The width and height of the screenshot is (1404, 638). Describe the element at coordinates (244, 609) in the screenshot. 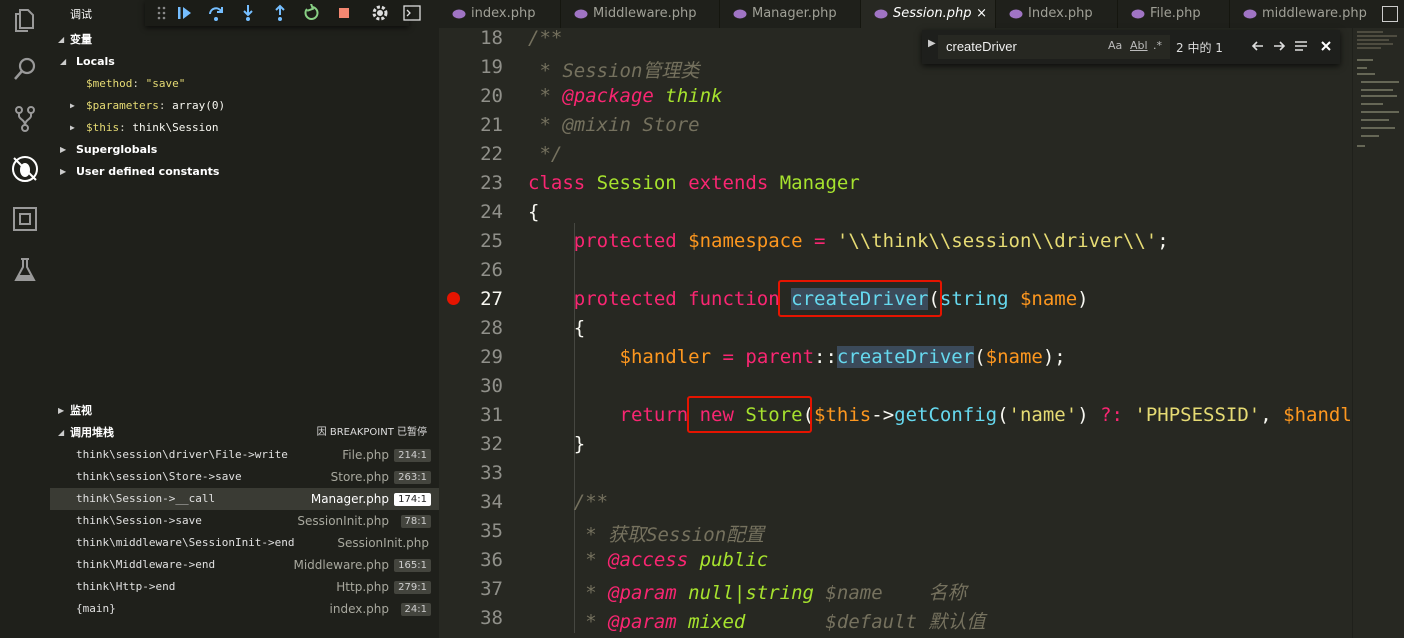

I see `callstack-frame: {main} index.php 24:1` at that location.